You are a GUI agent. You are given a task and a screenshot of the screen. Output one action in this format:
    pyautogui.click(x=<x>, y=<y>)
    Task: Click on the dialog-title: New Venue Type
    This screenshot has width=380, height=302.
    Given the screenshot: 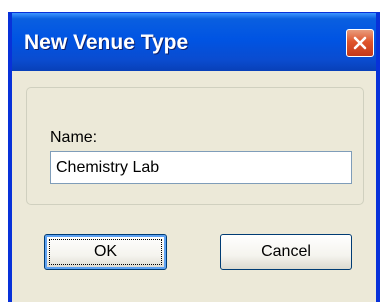 What is the action you would take?
    pyautogui.click(x=106, y=42)
    